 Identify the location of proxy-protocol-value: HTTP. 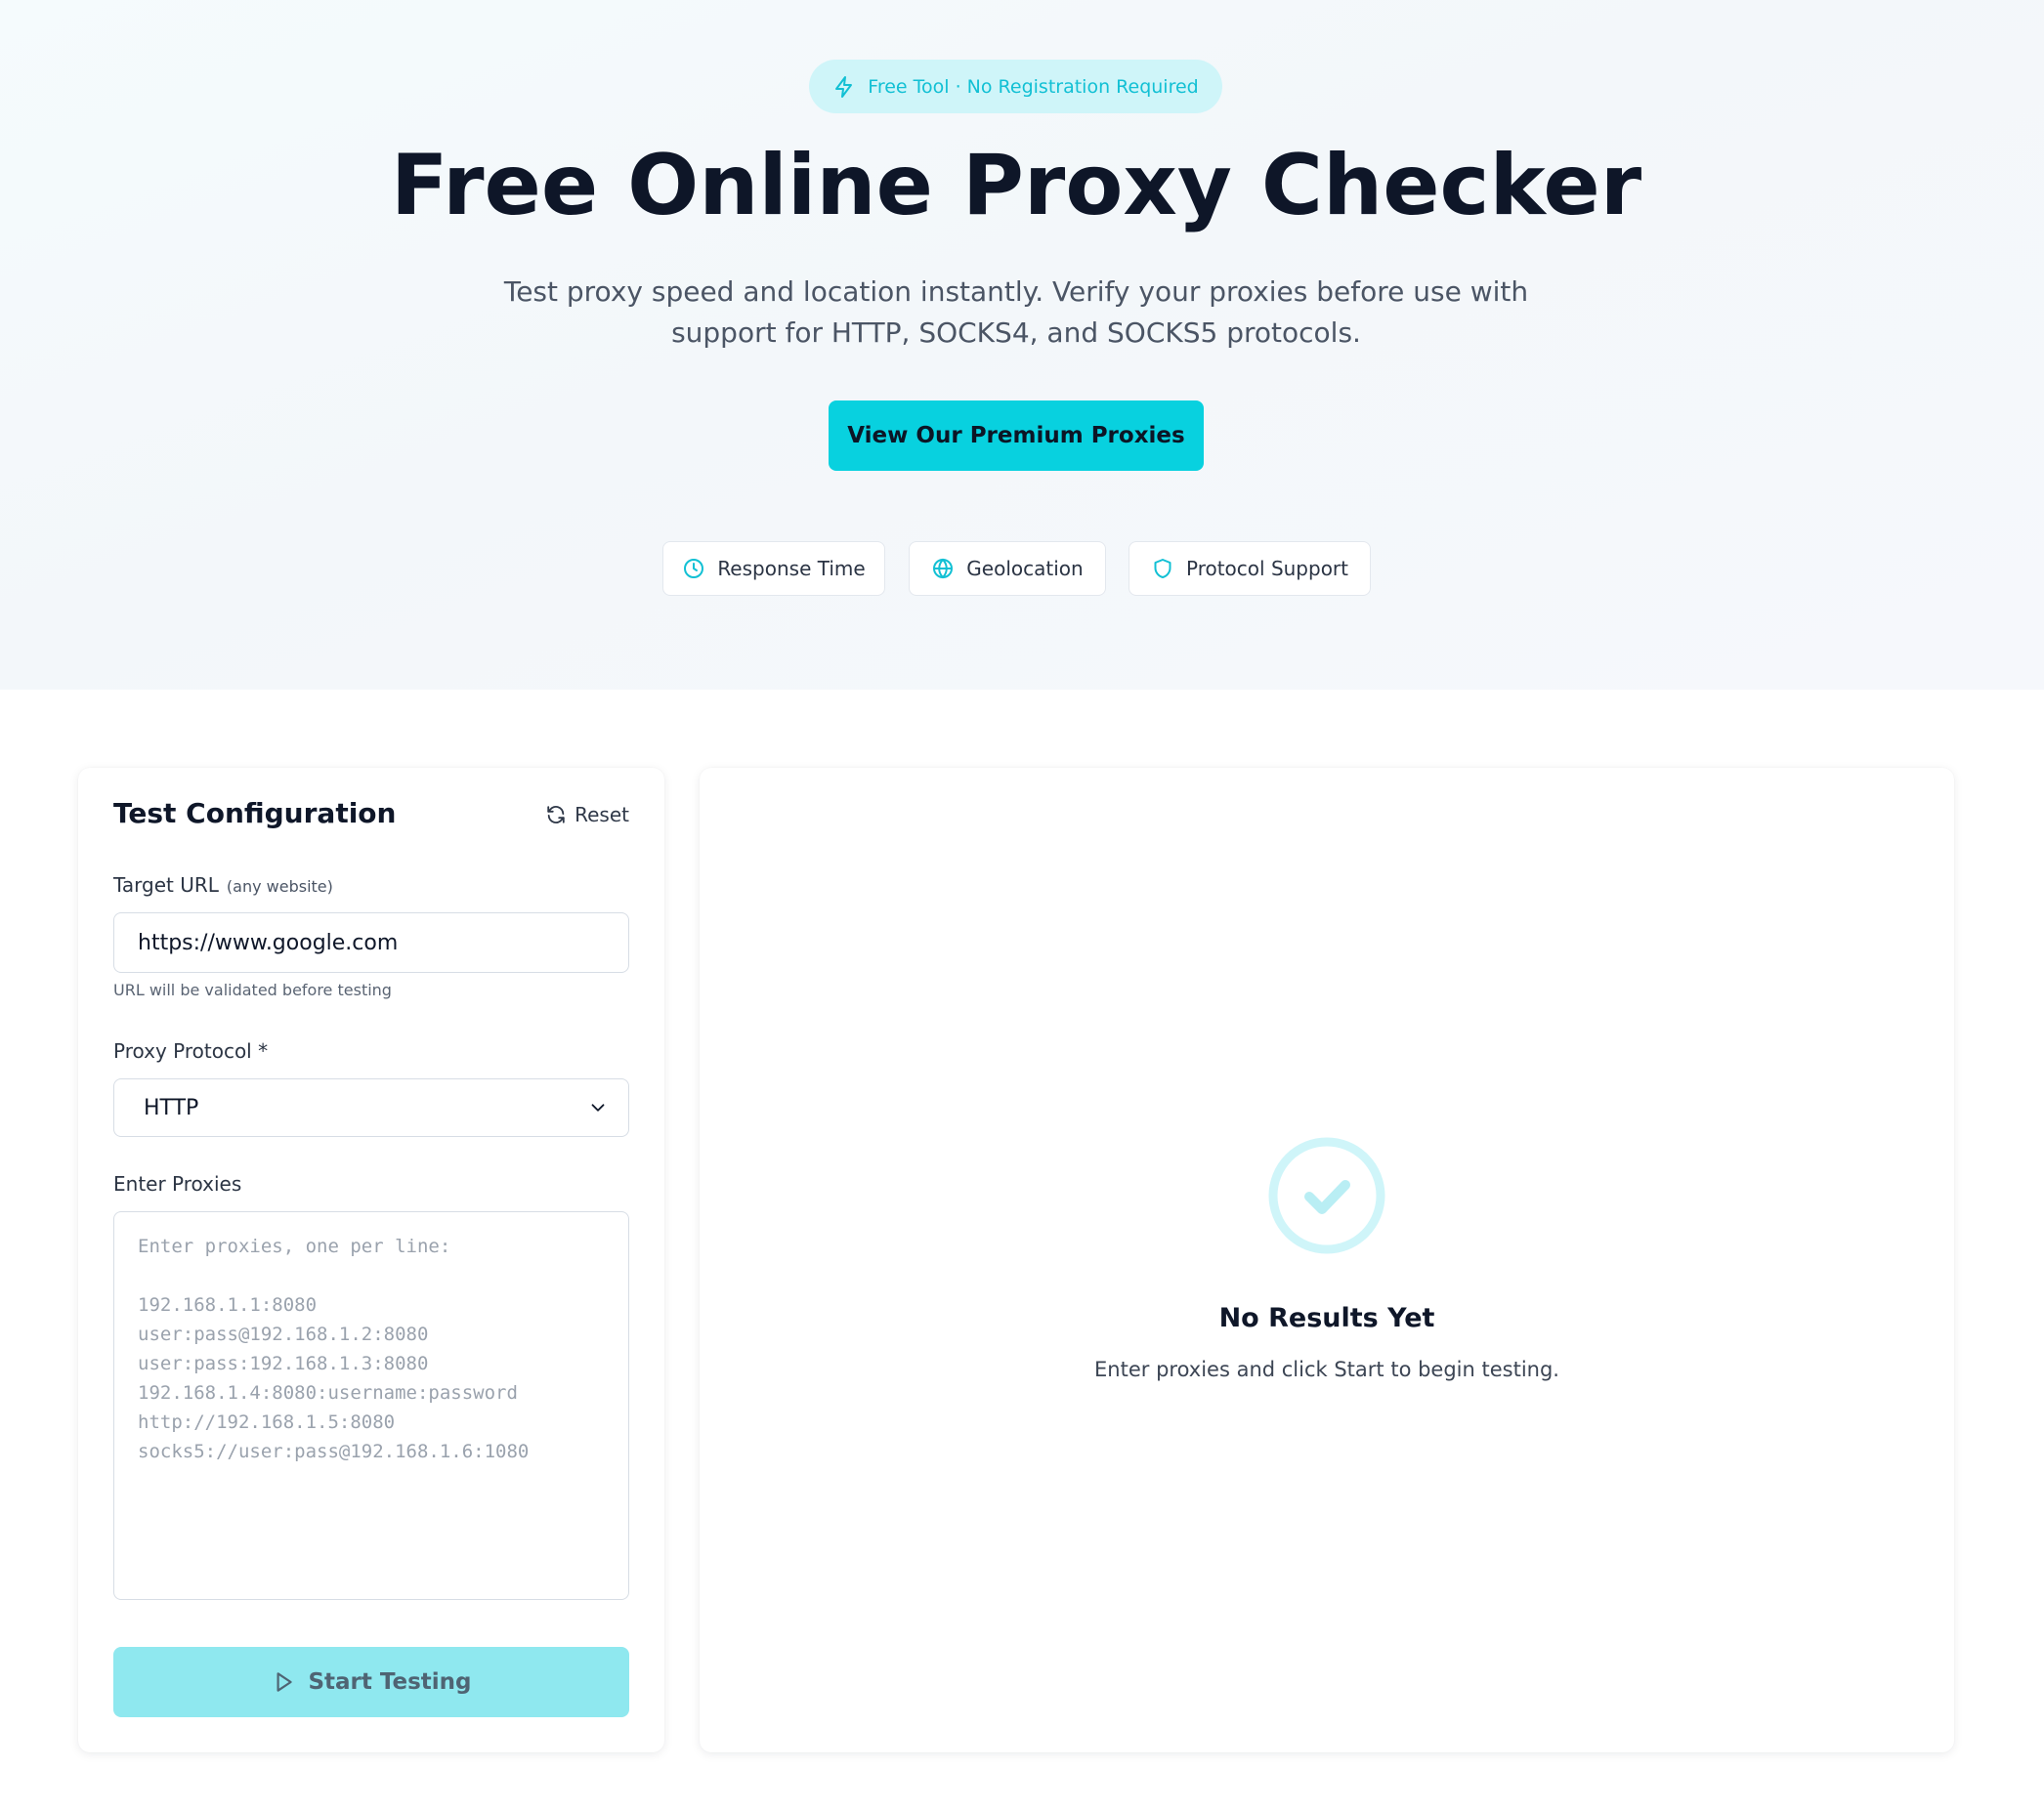
(171, 1107).